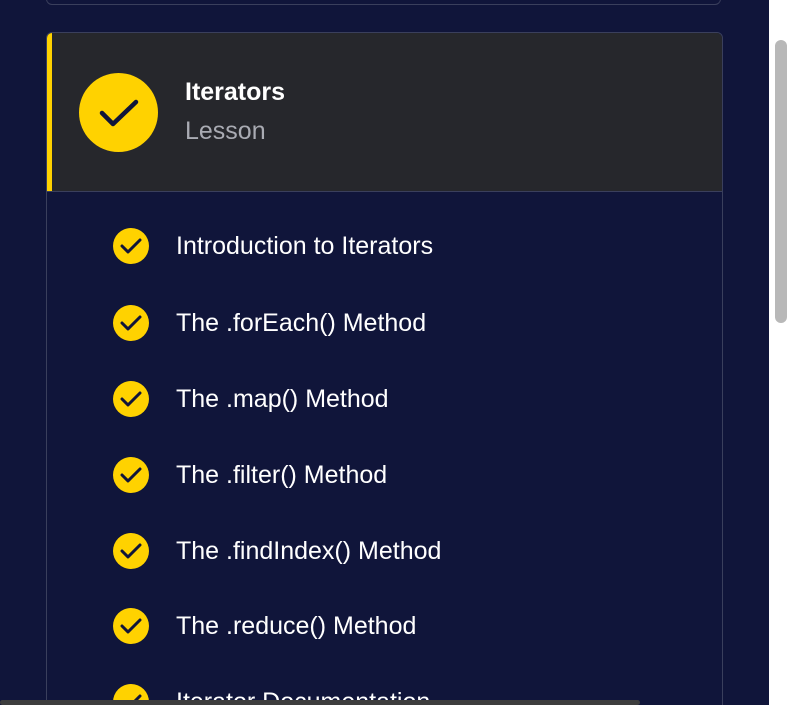 This screenshot has height=705, width=791. What do you see at coordinates (49, 112) in the screenshot?
I see `active-accent-bar` at bounding box center [49, 112].